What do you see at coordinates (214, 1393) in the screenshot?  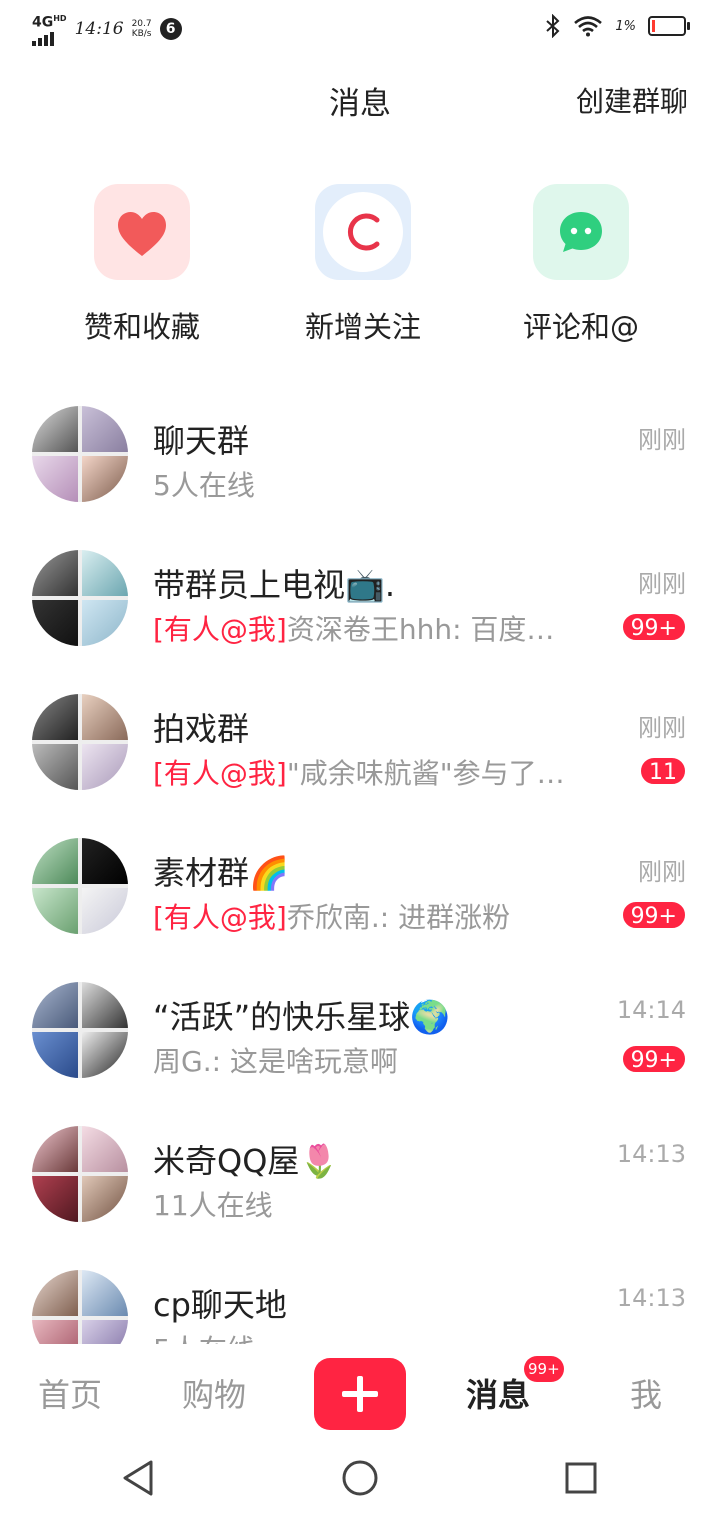 I see `nav-shop: 购物` at bounding box center [214, 1393].